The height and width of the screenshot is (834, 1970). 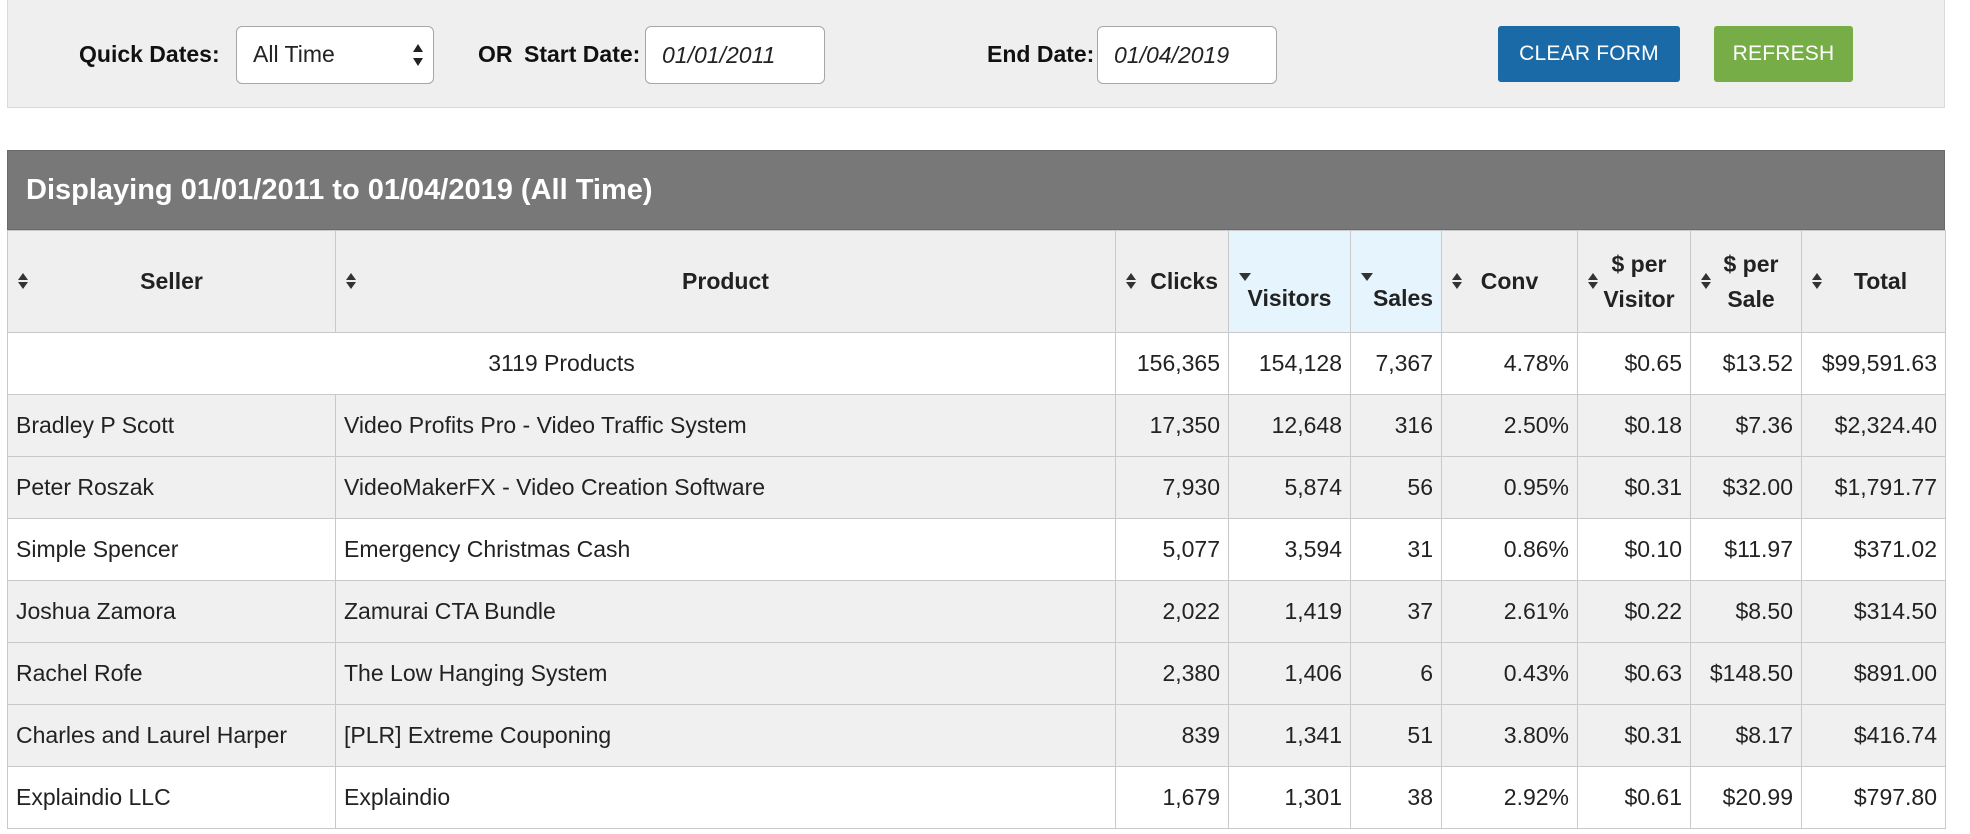 What do you see at coordinates (1746, 549) in the screenshot?
I see `per-sale-cell: $11.97` at bounding box center [1746, 549].